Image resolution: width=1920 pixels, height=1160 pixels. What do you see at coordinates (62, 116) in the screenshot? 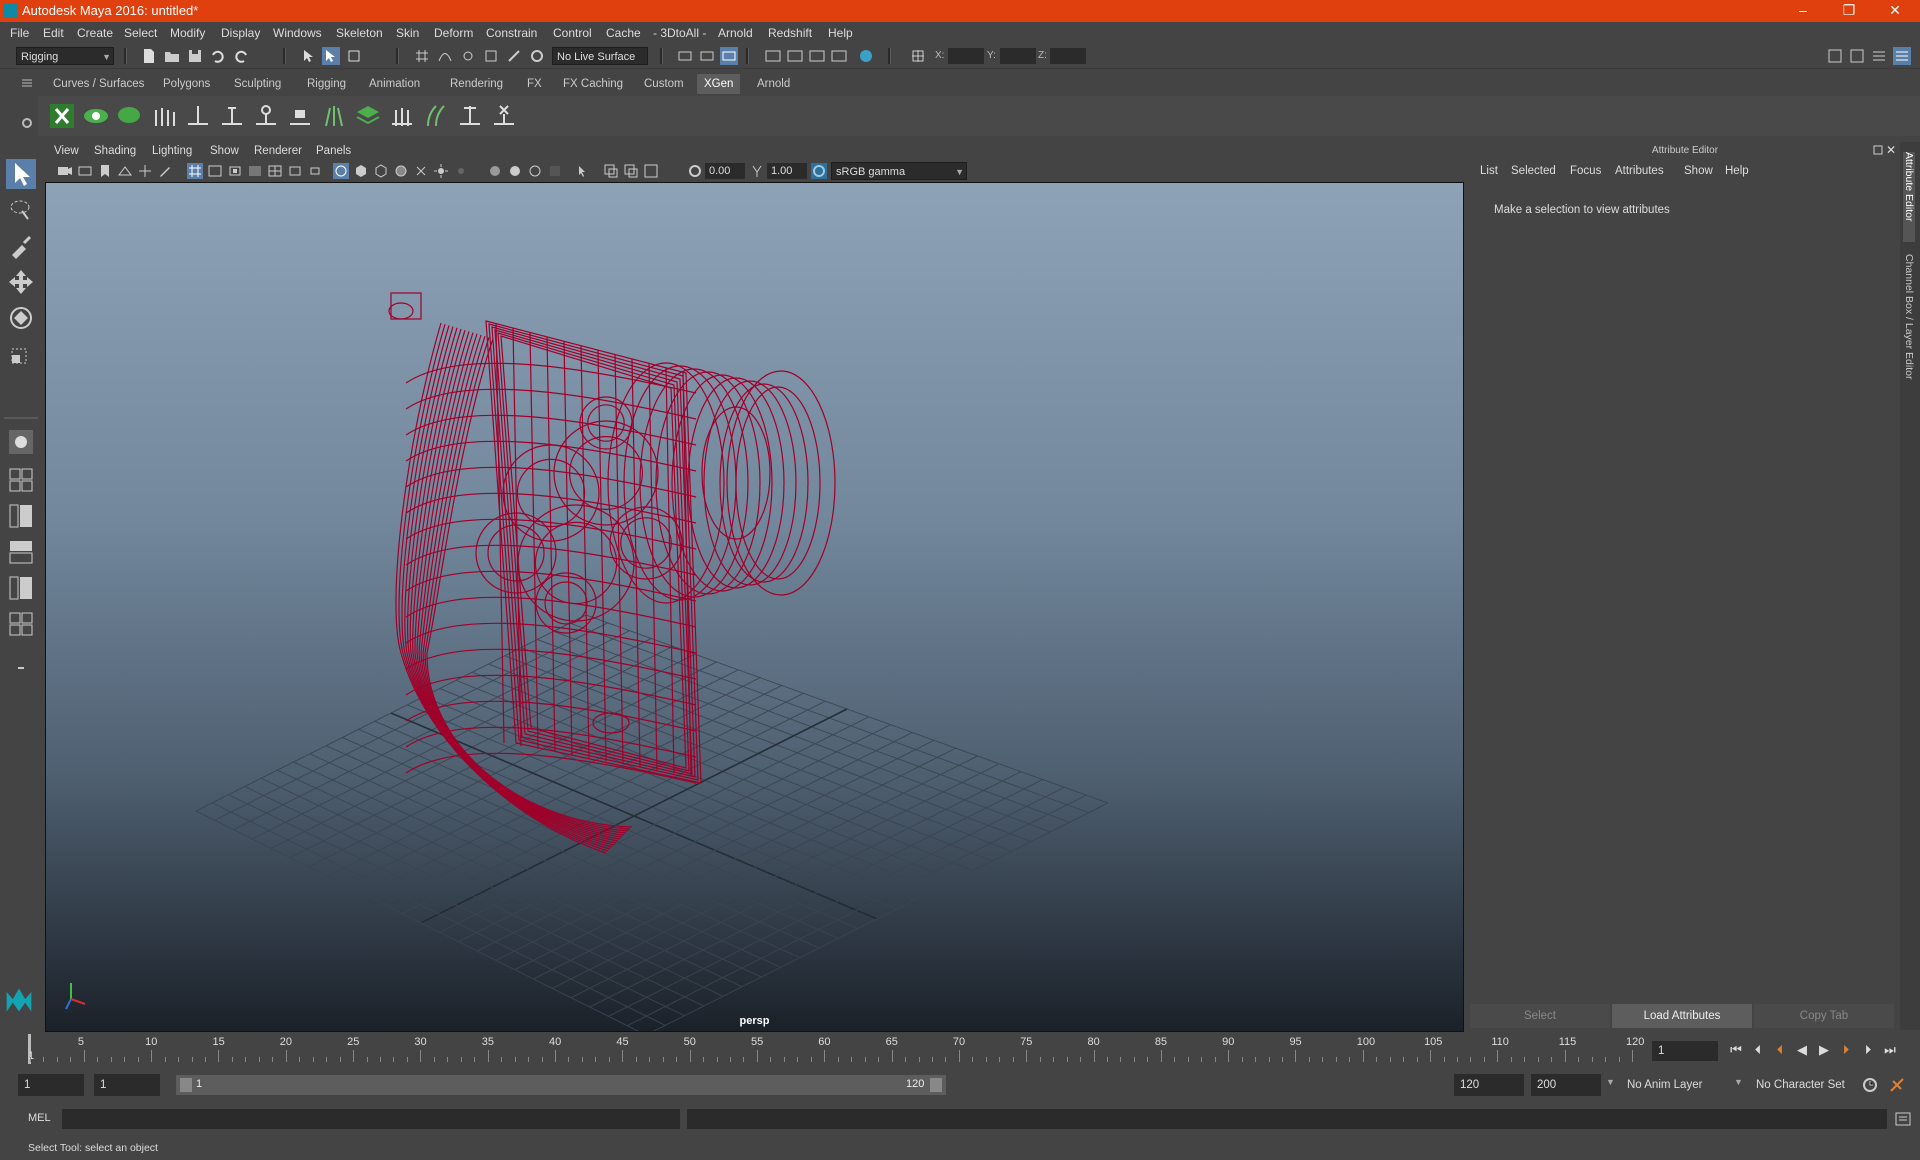
I see `xgen-editor-icon` at bounding box center [62, 116].